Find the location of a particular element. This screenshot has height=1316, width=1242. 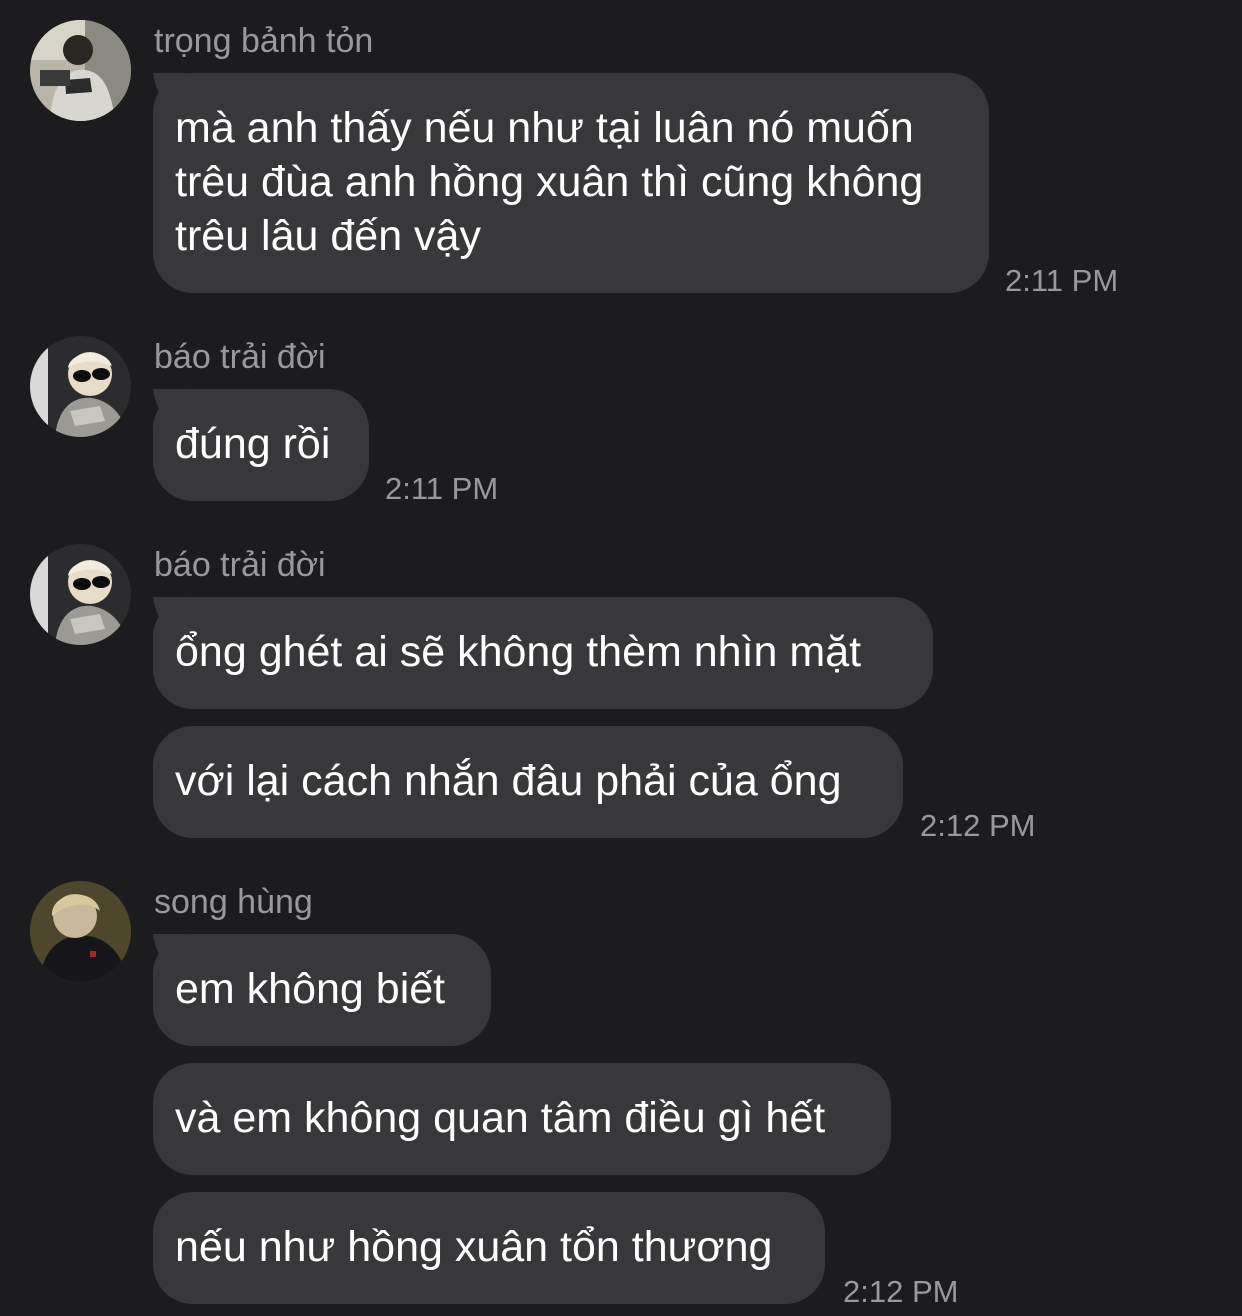

message-text: và em không quan tâm điều gì hết is located at coordinates (500, 1118).